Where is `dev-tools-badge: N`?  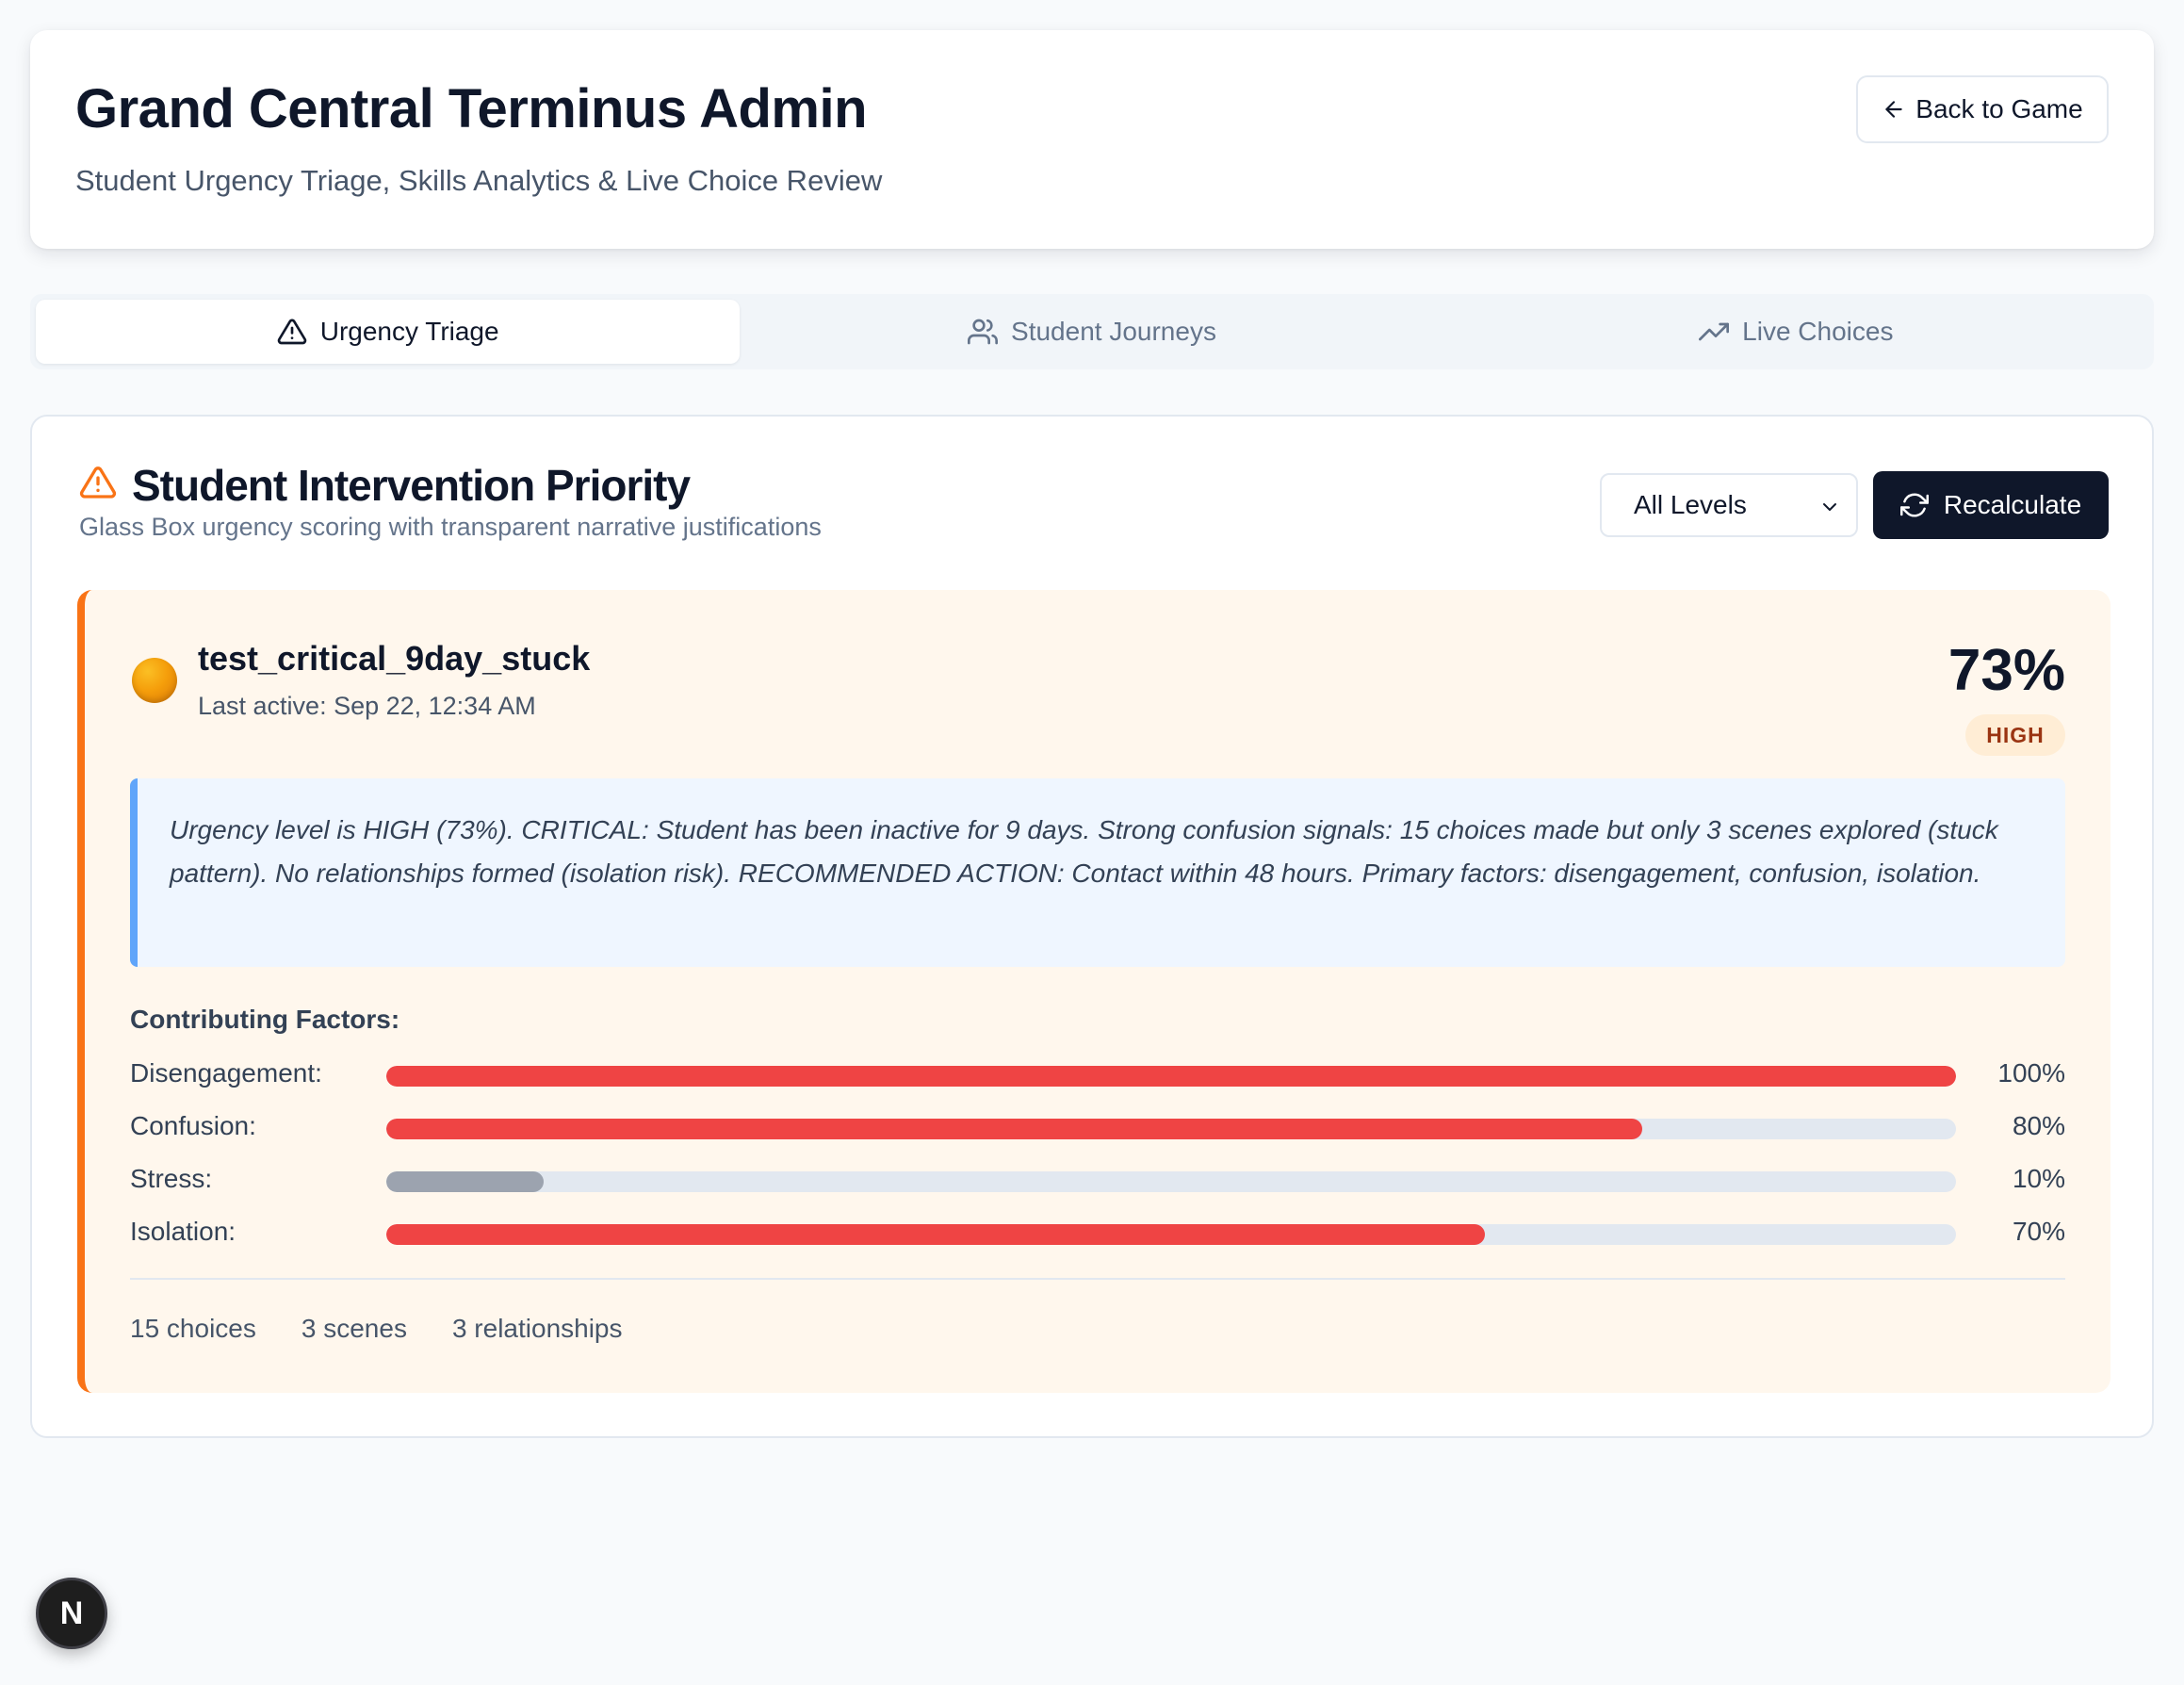 dev-tools-badge: N is located at coordinates (71, 1613).